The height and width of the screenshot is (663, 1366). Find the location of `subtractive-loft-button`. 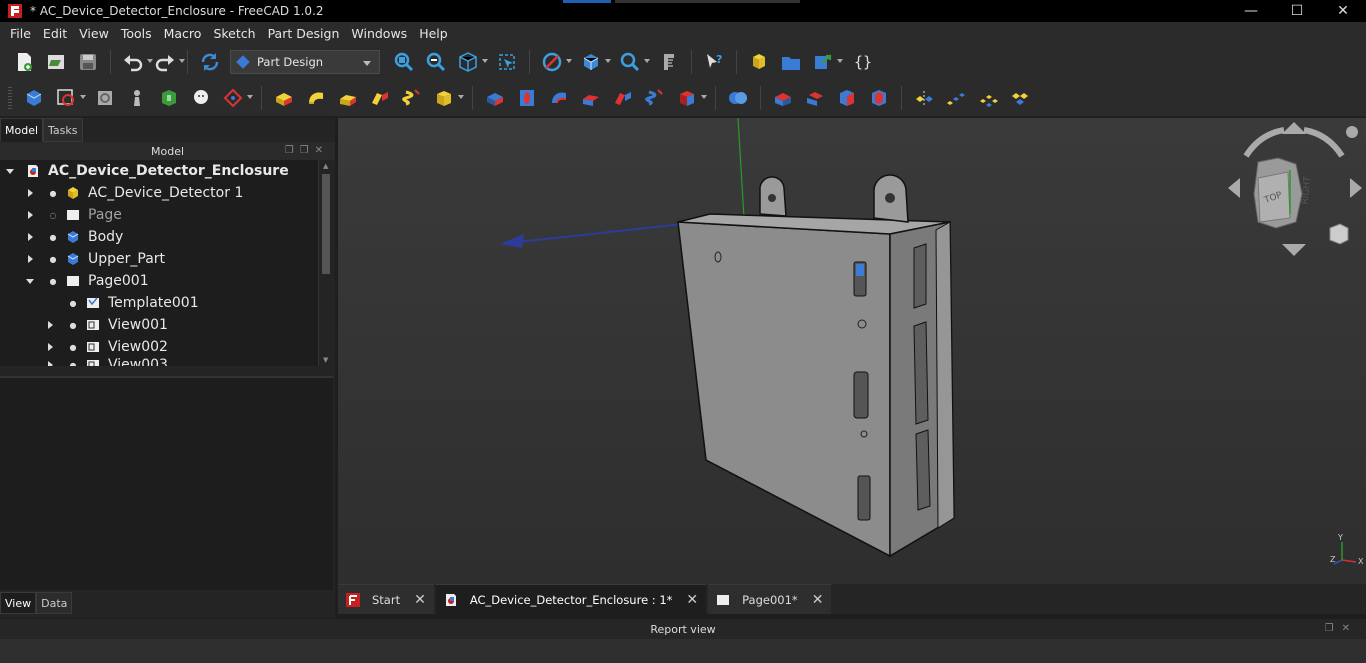

subtractive-loft-button is located at coordinates (591, 98).